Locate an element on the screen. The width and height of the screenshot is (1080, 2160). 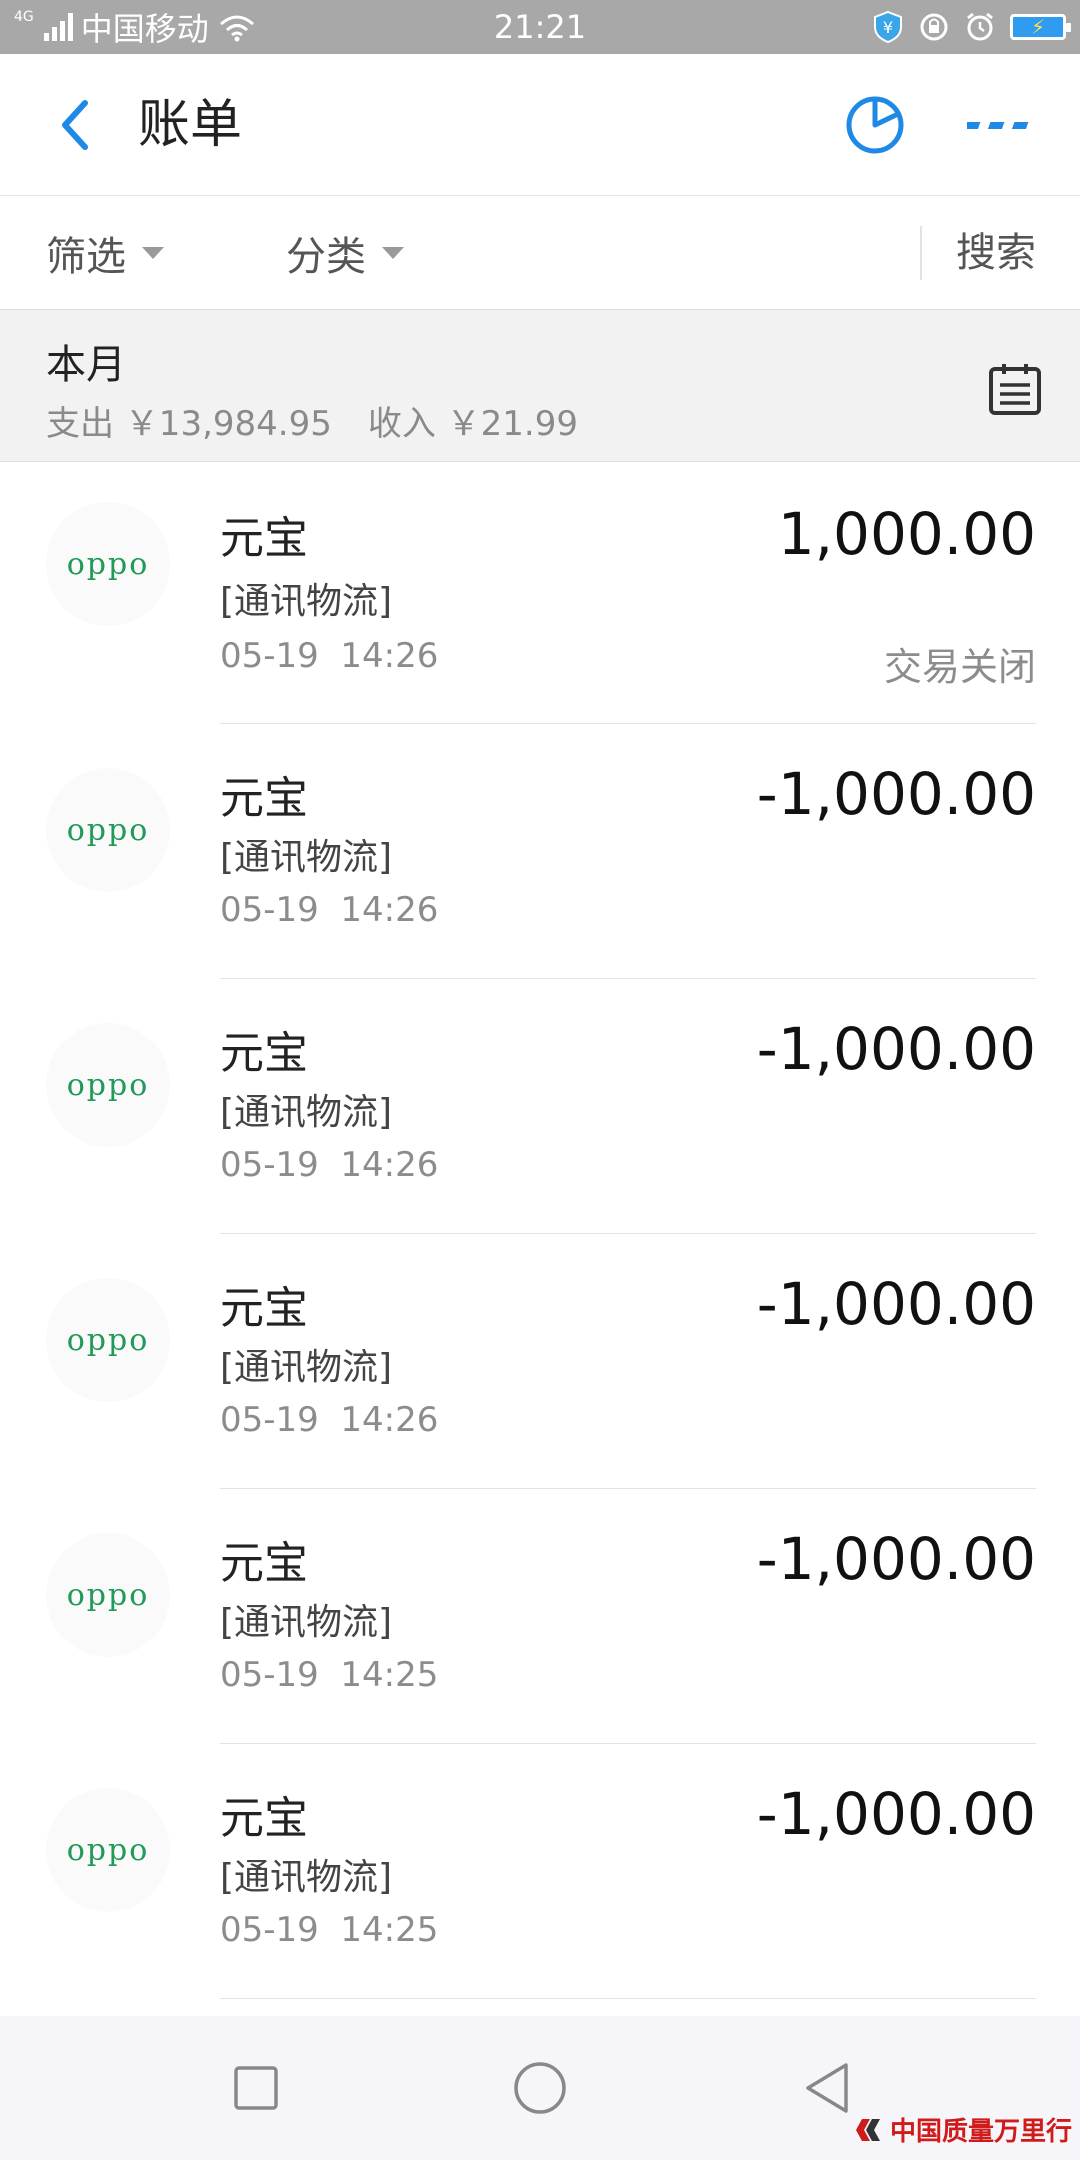
expense-value: ￥13,984.95 is located at coordinates (228, 424).